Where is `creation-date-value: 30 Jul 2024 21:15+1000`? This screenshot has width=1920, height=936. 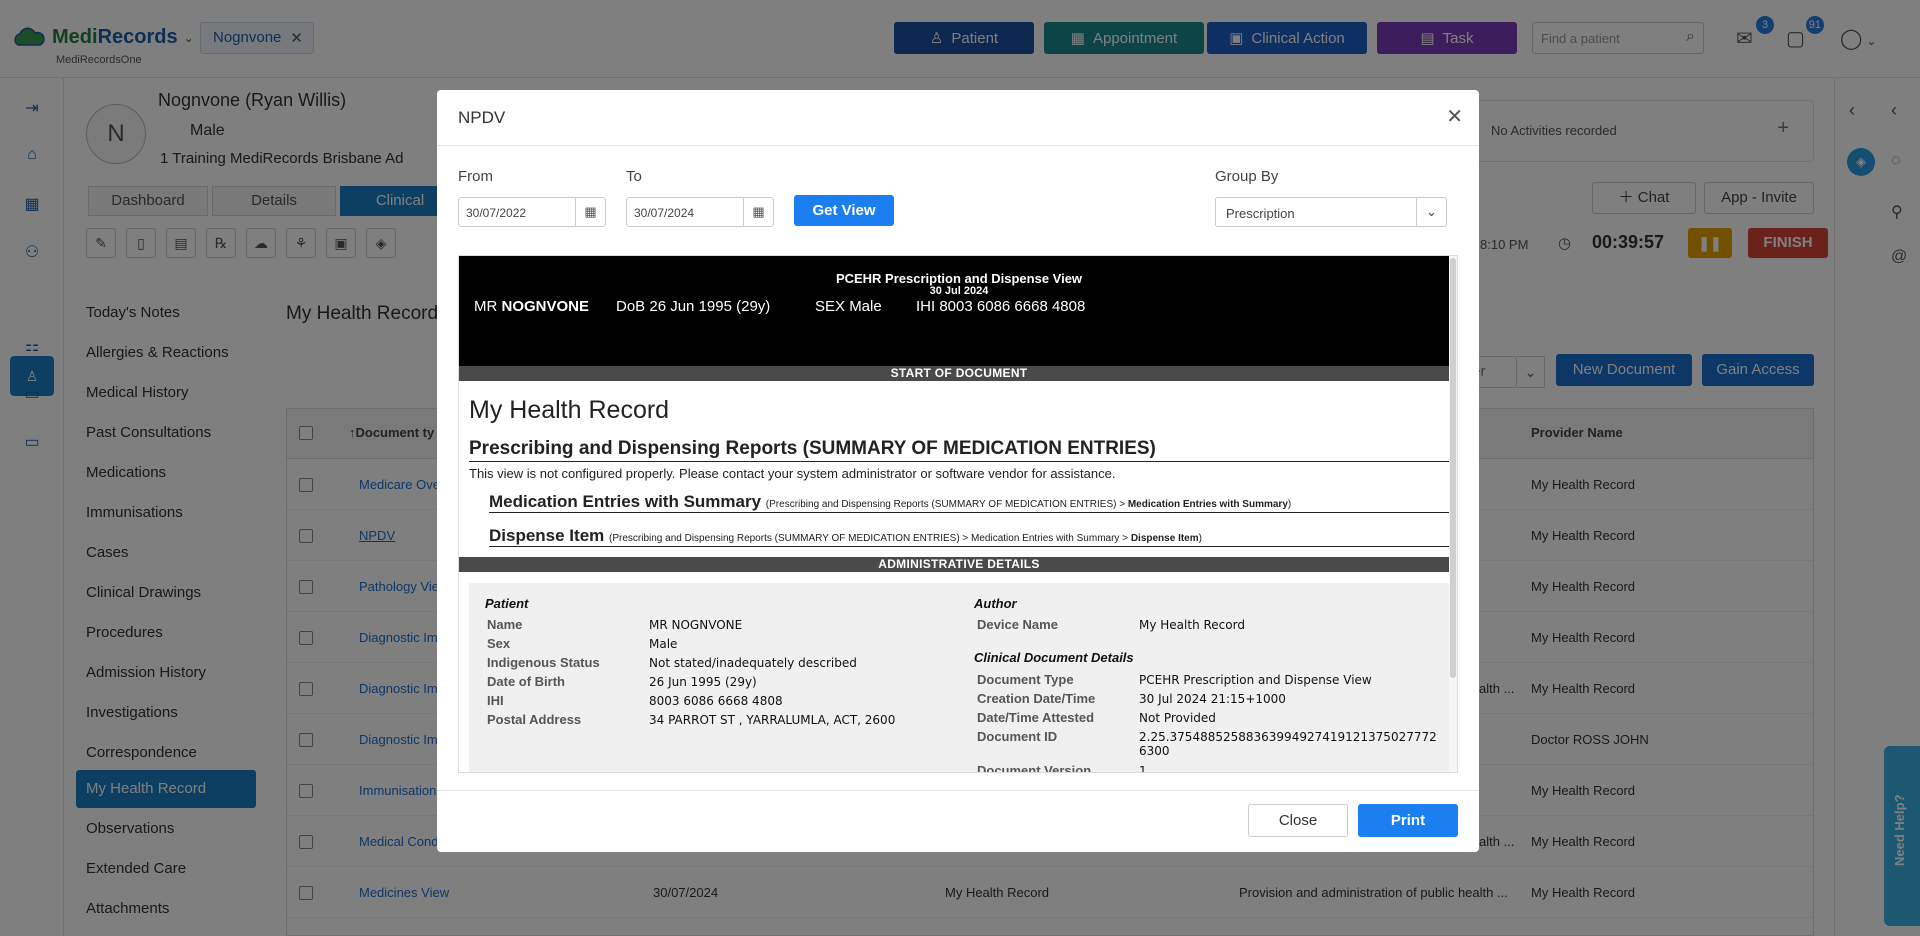
creation-date-value: 30 Jul 2024 21:15+1000 is located at coordinates (1212, 699).